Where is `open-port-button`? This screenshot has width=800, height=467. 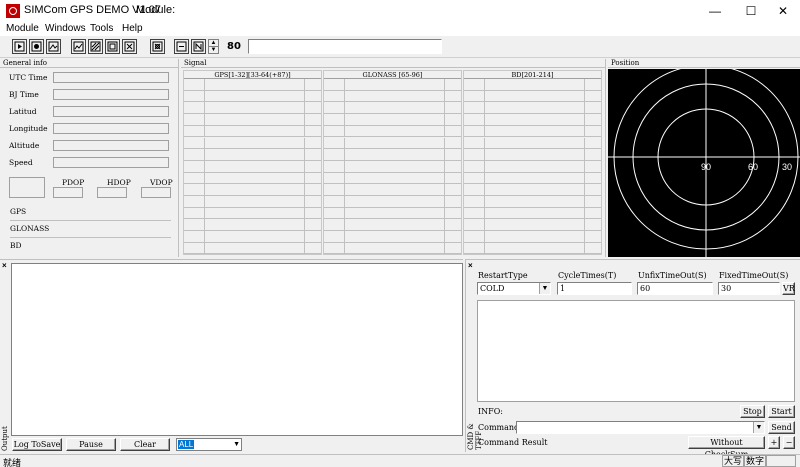
open-port-button is located at coordinates (19, 46).